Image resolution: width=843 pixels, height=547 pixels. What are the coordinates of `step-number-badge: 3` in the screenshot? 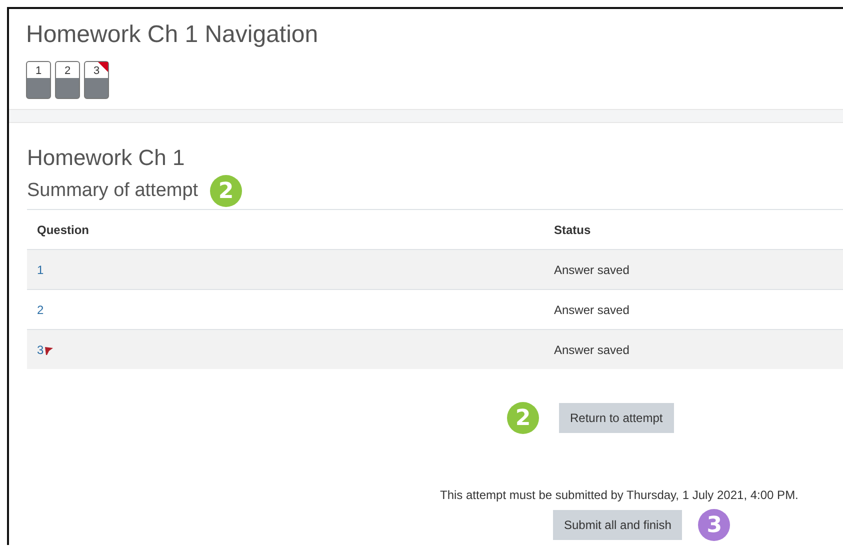 It's located at (714, 525).